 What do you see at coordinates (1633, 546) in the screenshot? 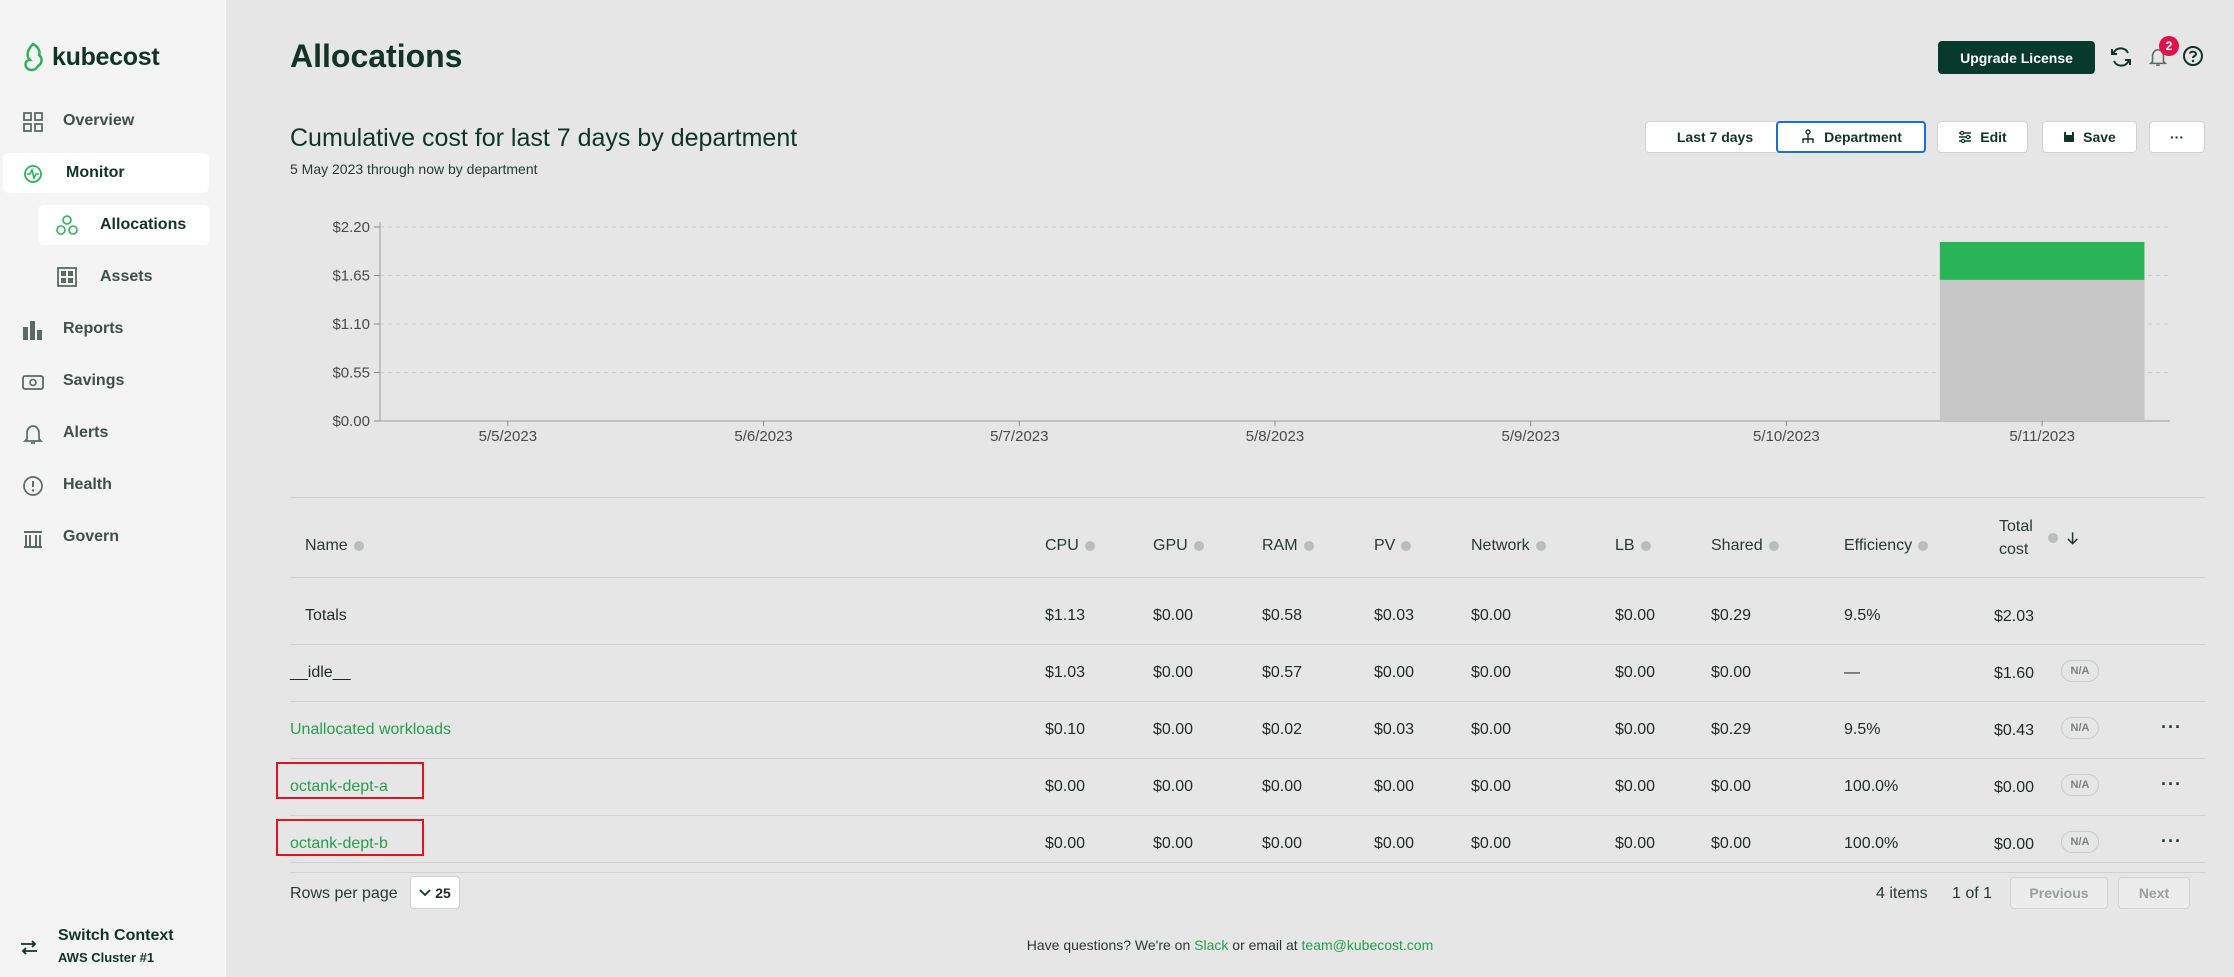
I see `column-header-lb: LB` at bounding box center [1633, 546].